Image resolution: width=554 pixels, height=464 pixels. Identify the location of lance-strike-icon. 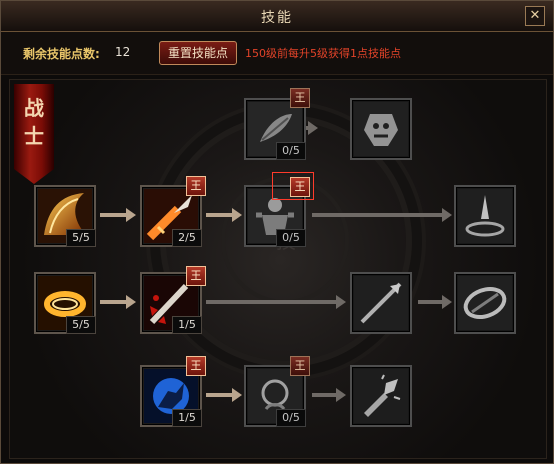
(381, 303).